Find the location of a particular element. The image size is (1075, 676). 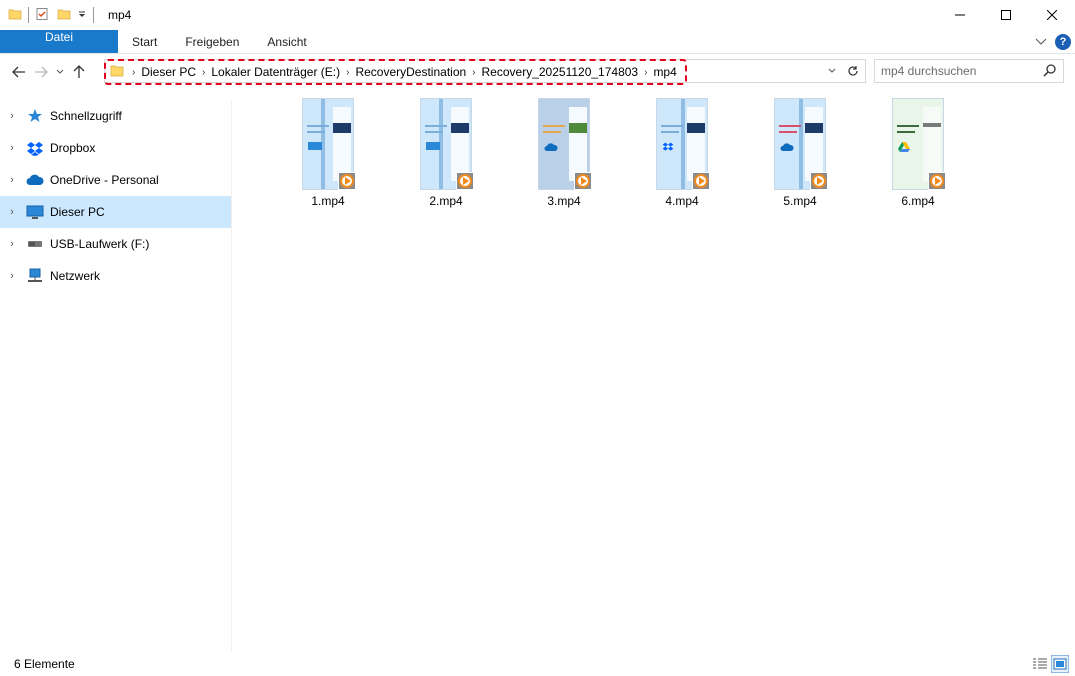

file-item: 6.mp4 is located at coordinates (918, 152).